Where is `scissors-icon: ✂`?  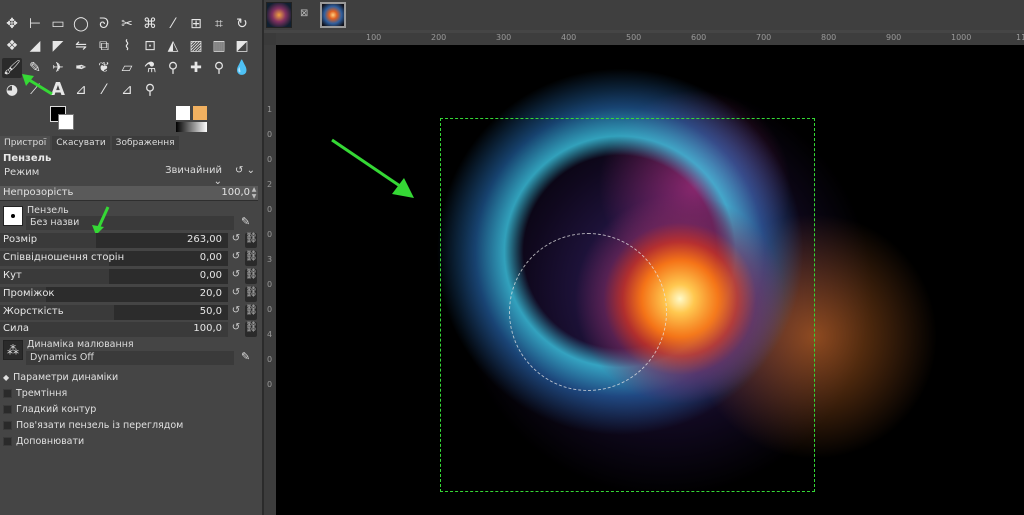
scissors-icon: ✂ is located at coordinates (127, 24).